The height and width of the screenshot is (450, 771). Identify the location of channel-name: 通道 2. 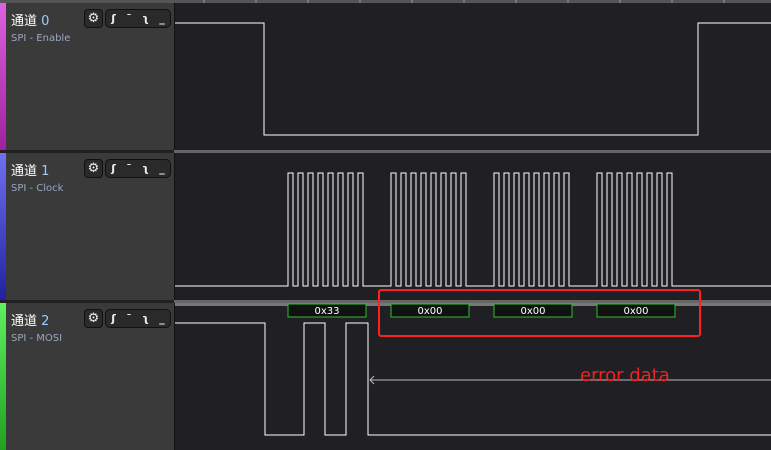
(30, 321).